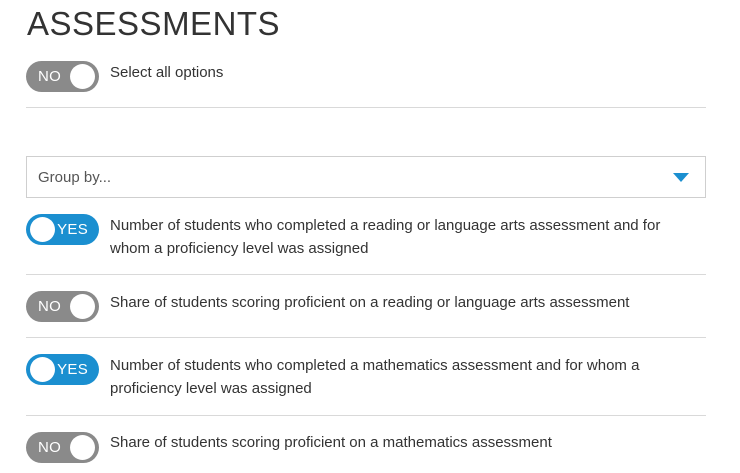 The image size is (740, 473). I want to click on page-title: ASSESSMENTS, so click(154, 23).